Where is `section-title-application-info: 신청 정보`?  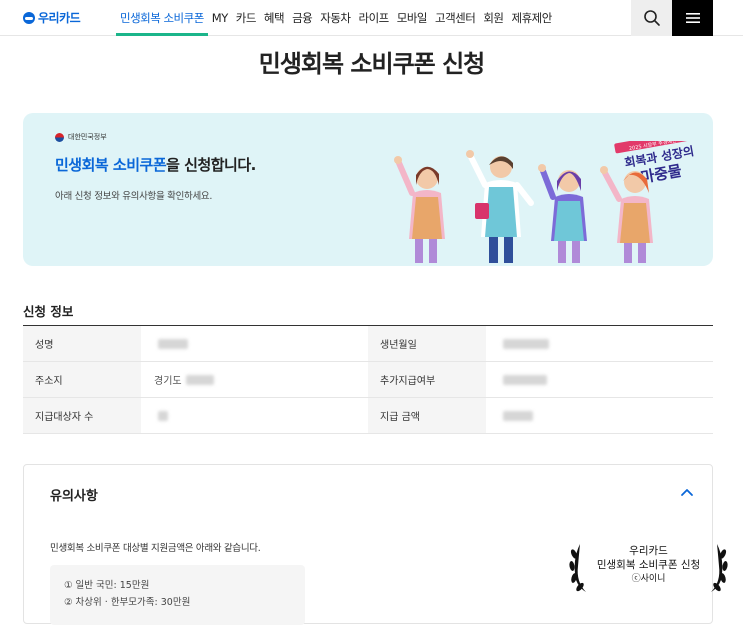 section-title-application-info: 신청 정보 is located at coordinates (48, 311).